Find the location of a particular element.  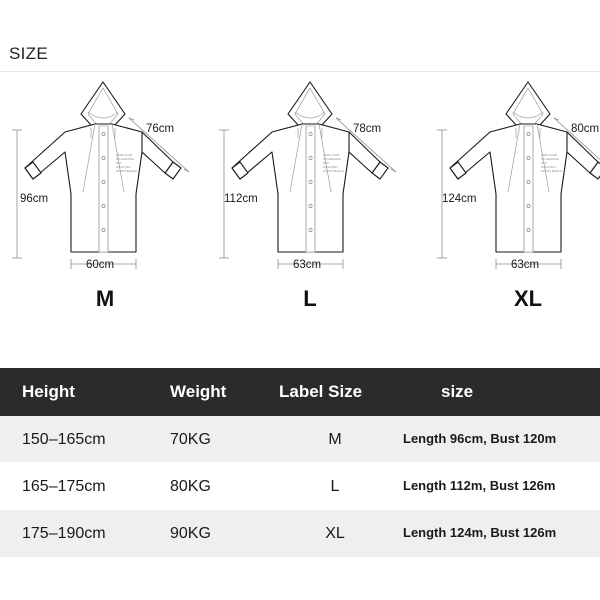

table-header-row: Height Weight Label Size size is located at coordinates (300, 392).